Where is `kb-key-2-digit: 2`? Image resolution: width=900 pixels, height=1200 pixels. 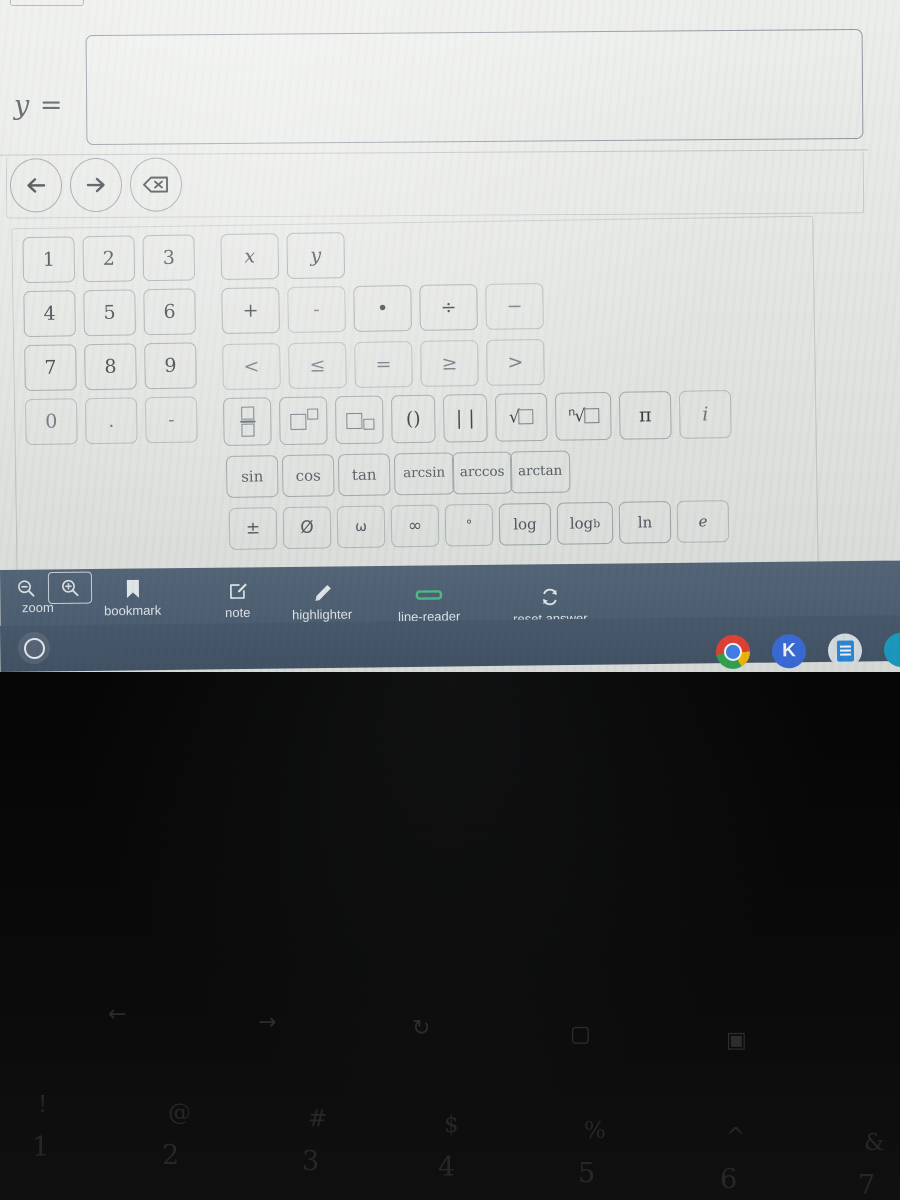
kb-key-2-digit: 2 is located at coordinates (171, 1155).